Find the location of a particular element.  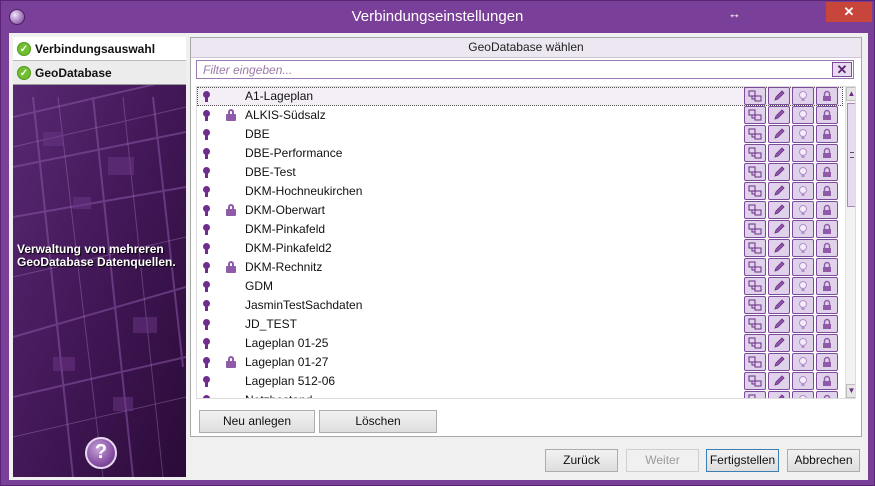

list-item: JasminTestSachdaten is located at coordinates (520, 305).